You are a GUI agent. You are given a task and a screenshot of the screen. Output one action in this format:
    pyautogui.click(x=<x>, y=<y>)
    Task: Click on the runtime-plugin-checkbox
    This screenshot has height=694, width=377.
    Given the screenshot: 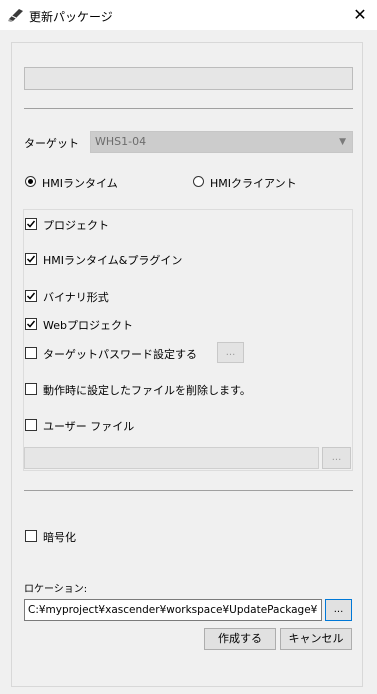 What is the action you would take?
    pyautogui.click(x=31, y=259)
    